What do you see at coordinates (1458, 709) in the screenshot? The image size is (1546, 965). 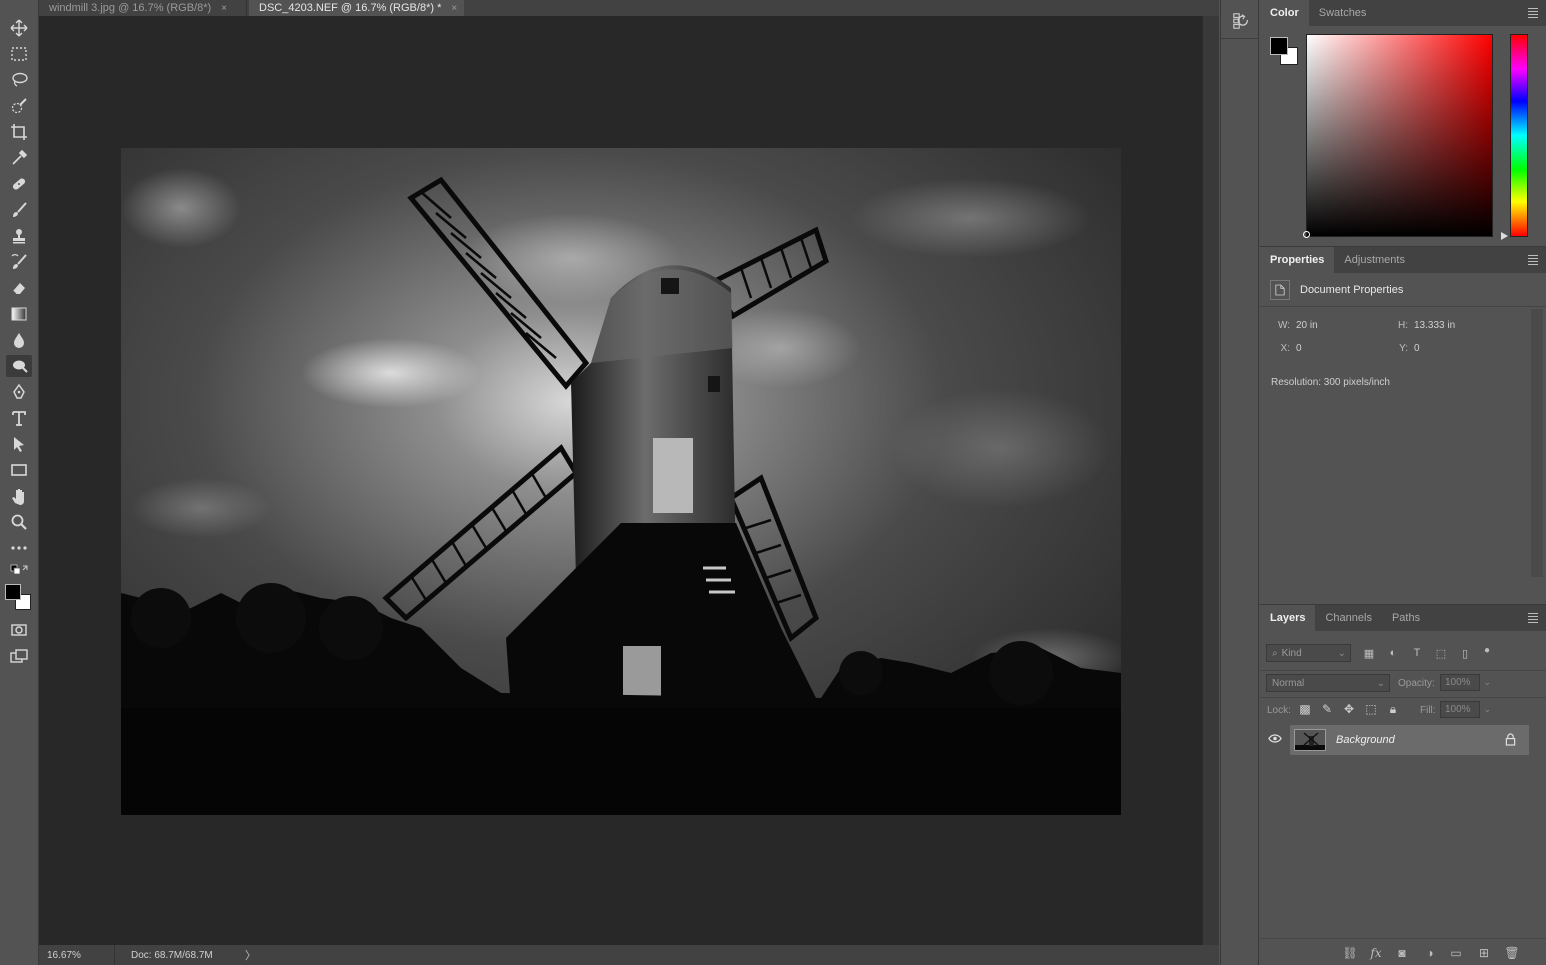 I see `fill-value: 100%` at bounding box center [1458, 709].